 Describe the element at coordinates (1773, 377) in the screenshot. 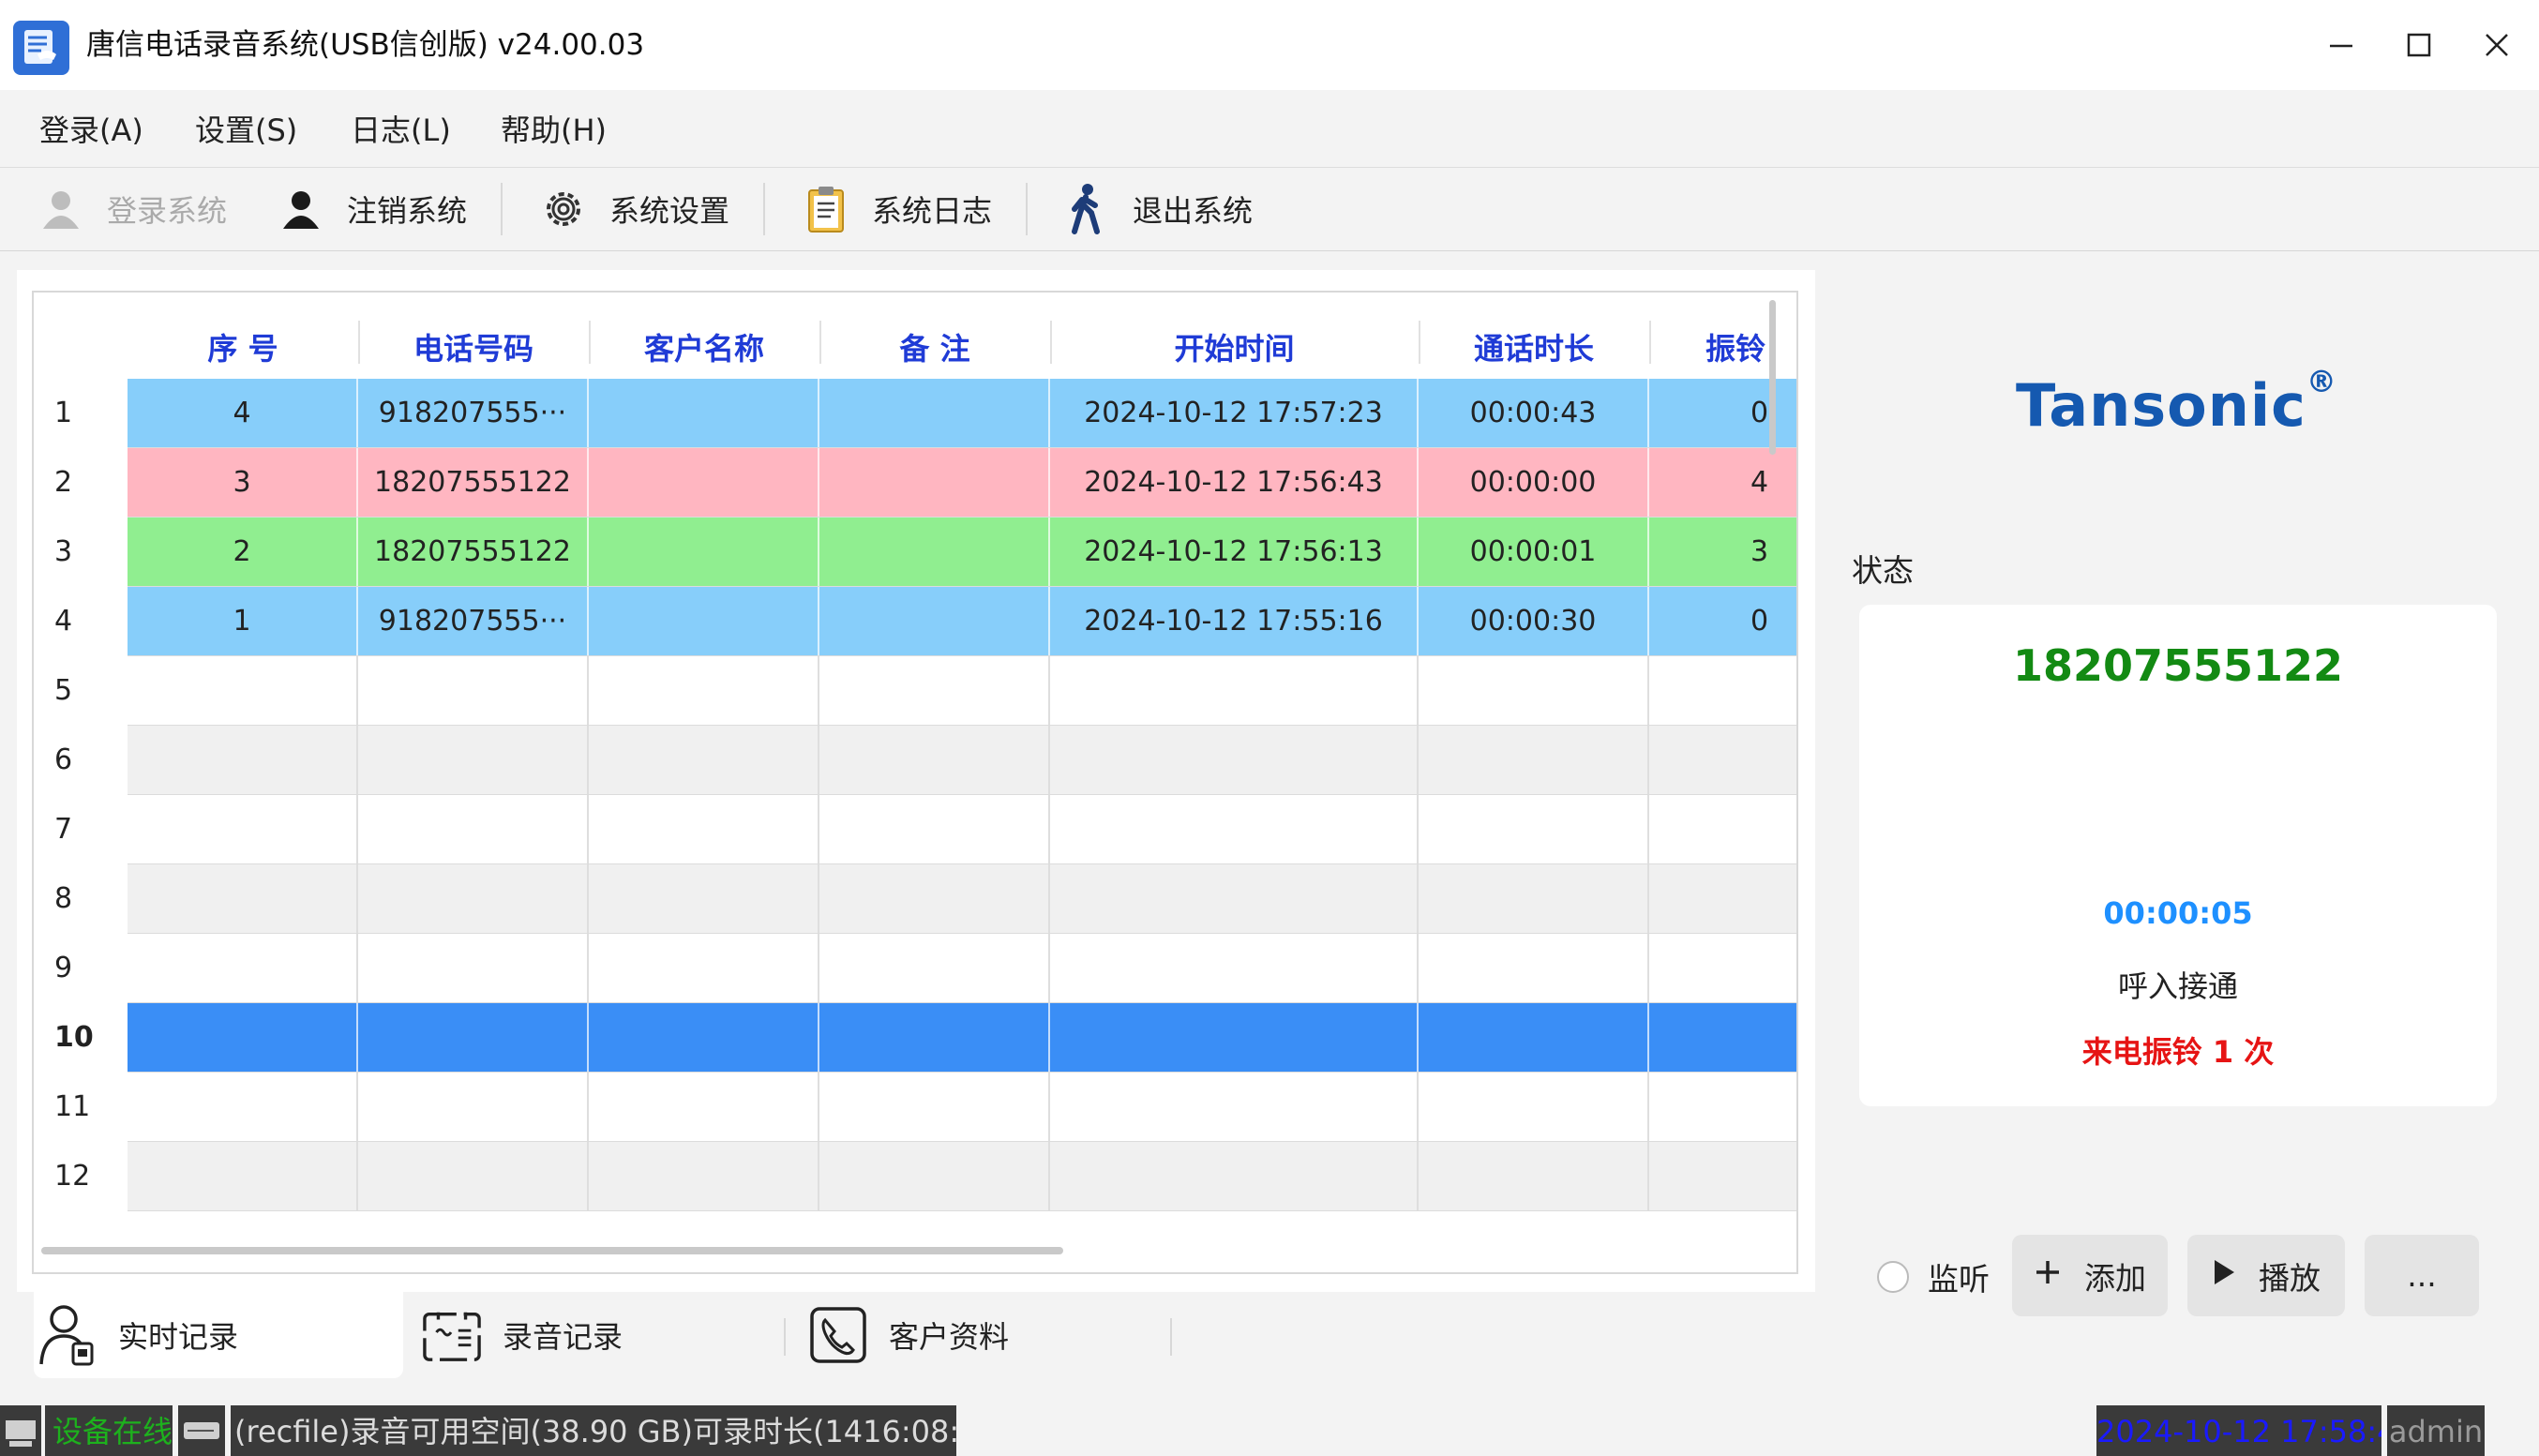

I see `vertical-scrollbar` at that location.